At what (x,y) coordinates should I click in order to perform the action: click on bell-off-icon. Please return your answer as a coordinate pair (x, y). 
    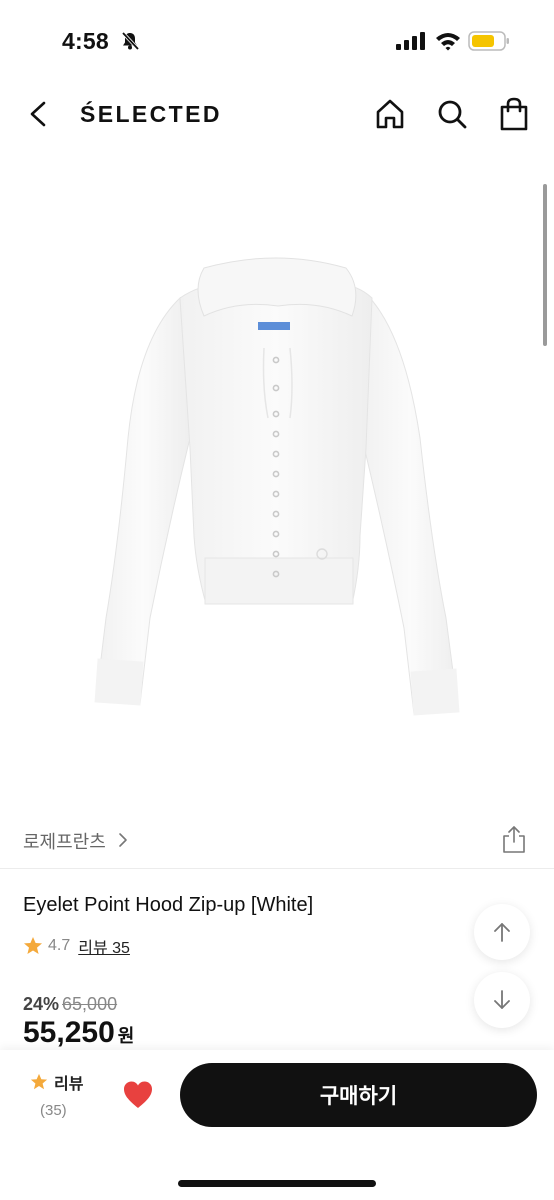
    Looking at the image, I should click on (130, 41).